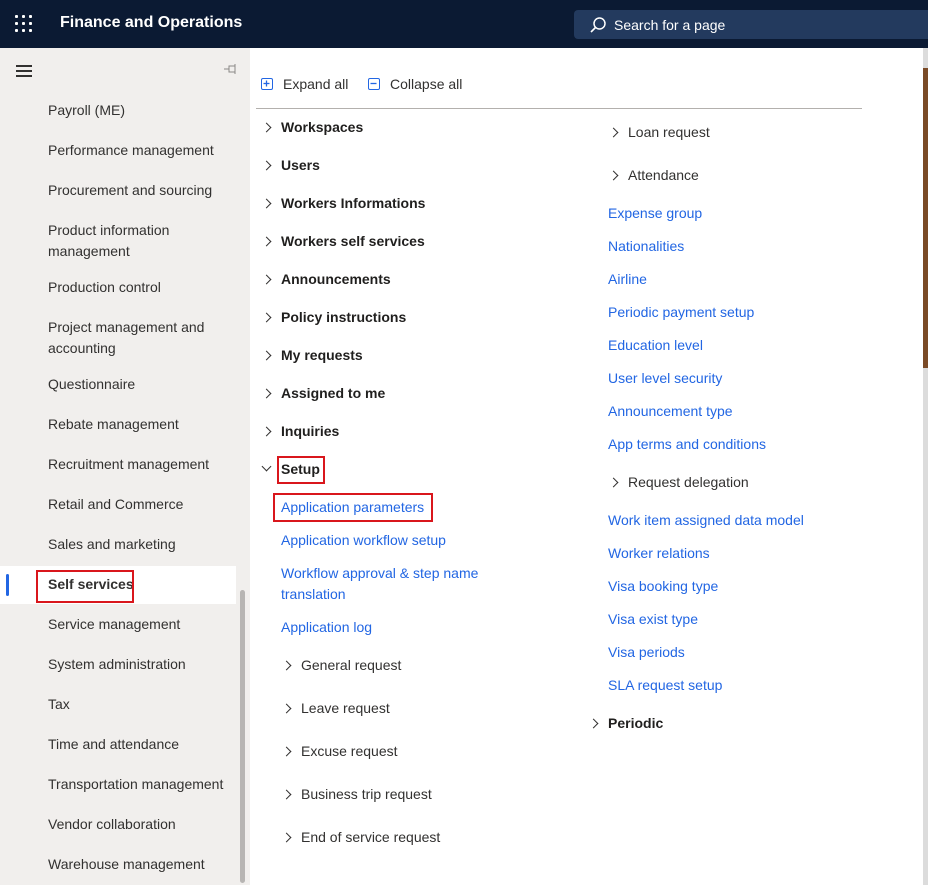 The height and width of the screenshot is (885, 928). I want to click on group-label: Users, so click(300, 165).